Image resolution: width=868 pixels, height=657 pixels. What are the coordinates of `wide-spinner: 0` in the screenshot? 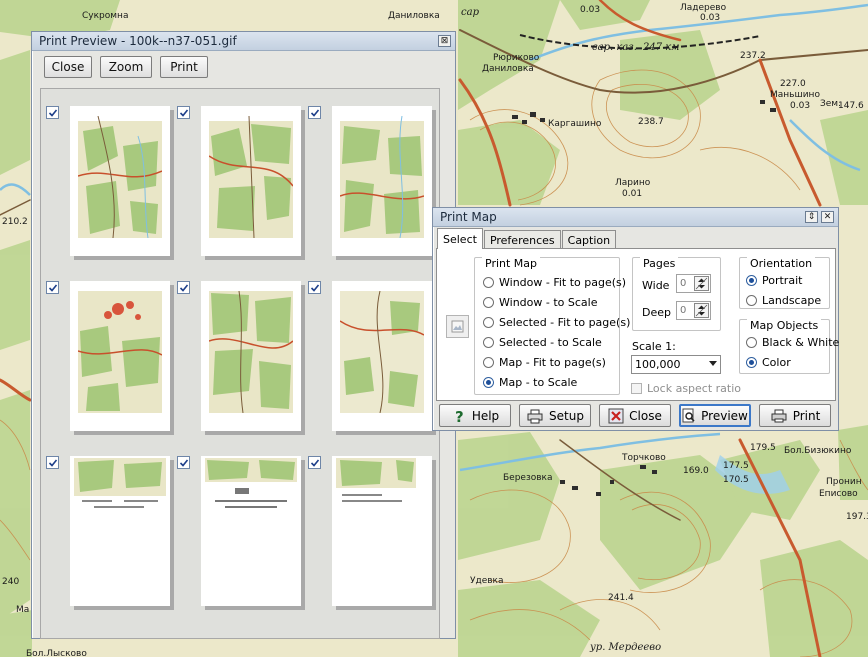 It's located at (693, 283).